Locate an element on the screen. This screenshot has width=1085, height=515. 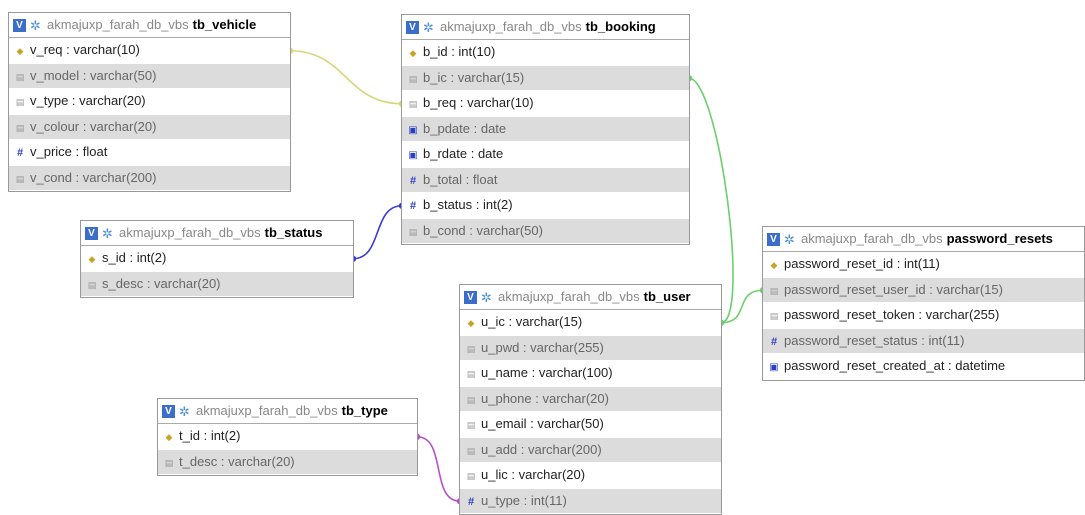
column-row: ◆ u_ic : varchar(15) is located at coordinates (590, 323).